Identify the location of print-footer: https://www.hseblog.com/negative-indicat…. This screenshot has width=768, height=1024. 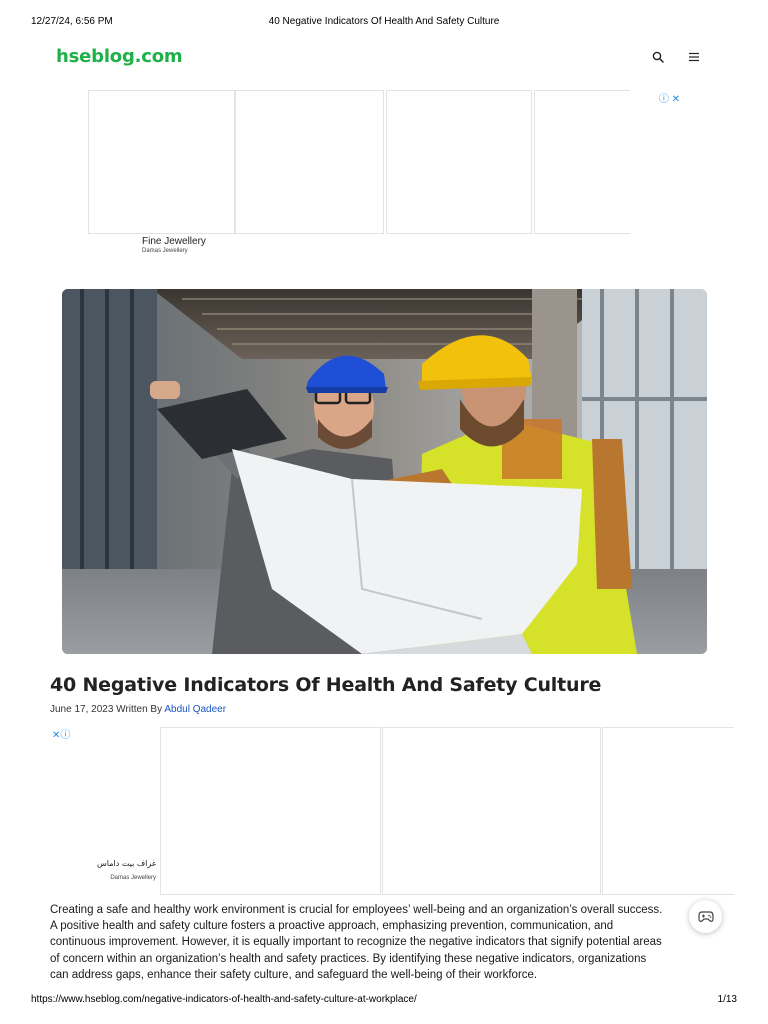
(384, 1001).